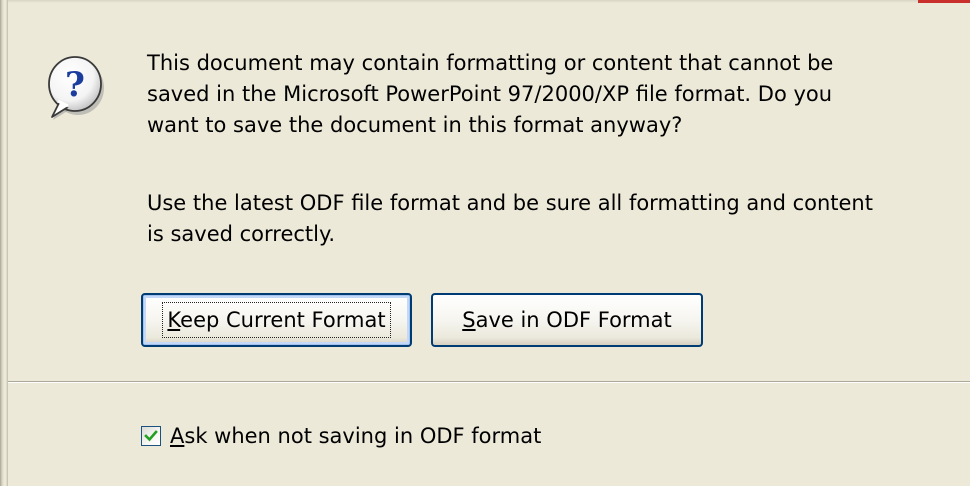 The height and width of the screenshot is (486, 970). I want to click on focus-rectangle: Keep Current Format, so click(276, 320).